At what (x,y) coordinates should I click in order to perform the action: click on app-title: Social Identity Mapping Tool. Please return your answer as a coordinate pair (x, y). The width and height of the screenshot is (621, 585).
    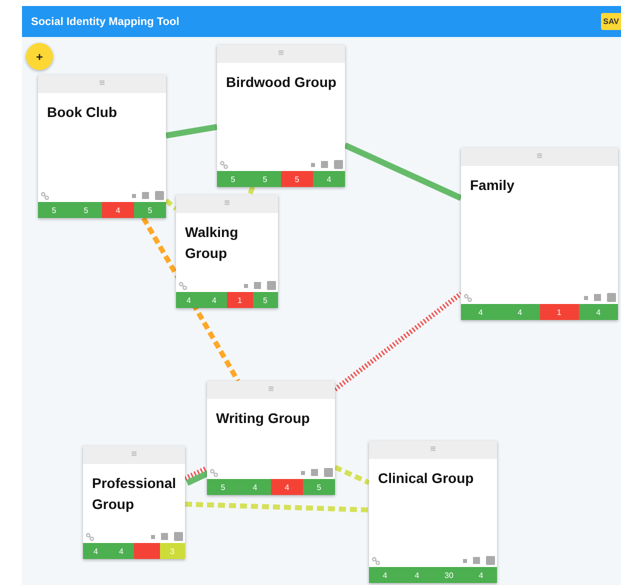
    Looking at the image, I should click on (105, 22).